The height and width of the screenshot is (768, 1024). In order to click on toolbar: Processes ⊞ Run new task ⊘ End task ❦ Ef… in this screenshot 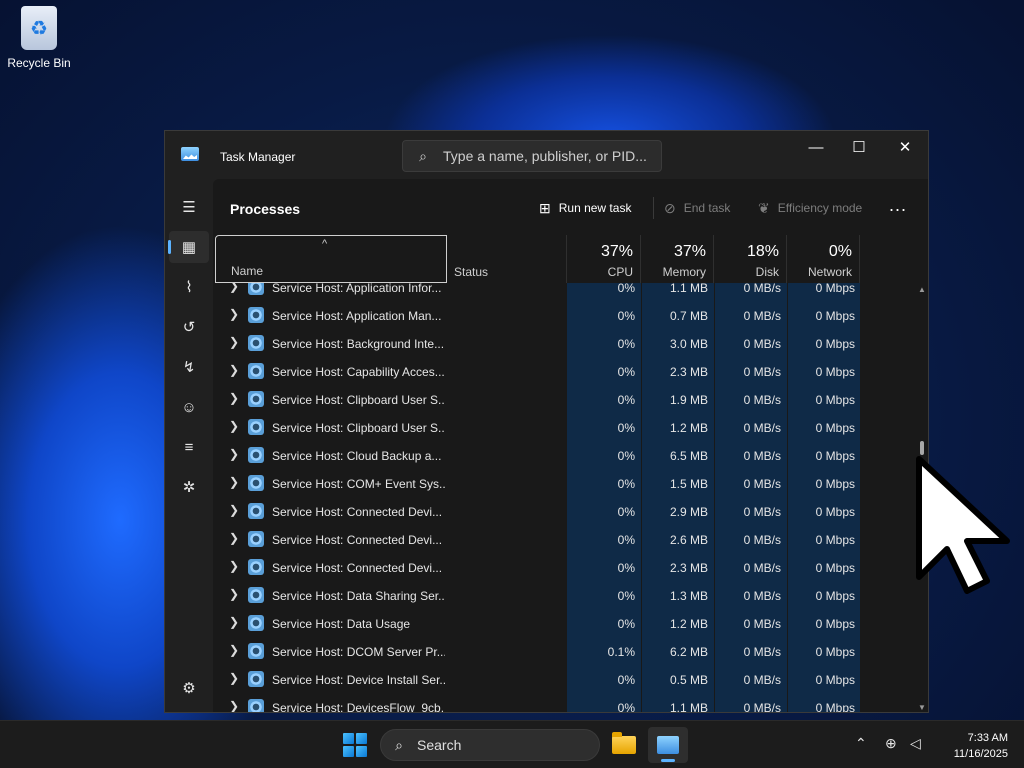, I will do `click(570, 207)`.